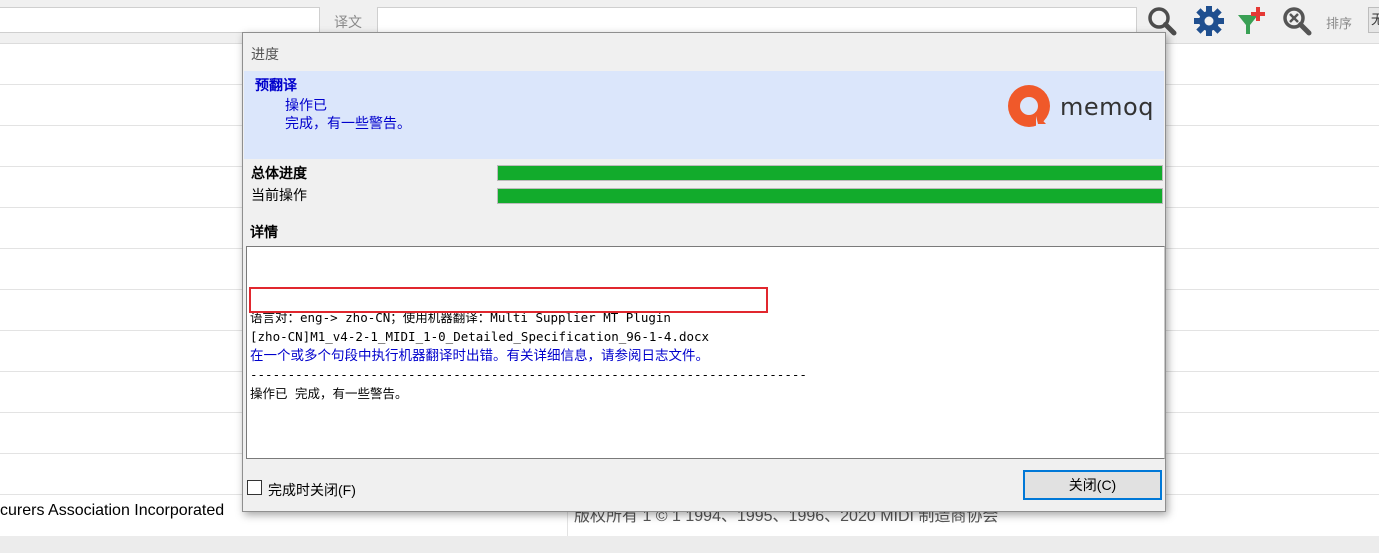 This screenshot has height=553, width=1379. What do you see at coordinates (160, 20) in the screenshot?
I see `source-filter-input` at bounding box center [160, 20].